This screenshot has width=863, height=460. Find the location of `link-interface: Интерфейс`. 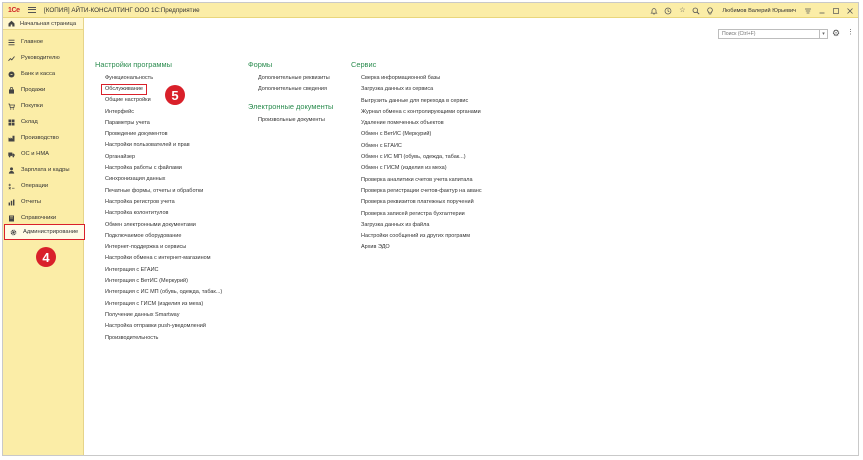

link-interface: Интерфейс is located at coordinates (158, 112).